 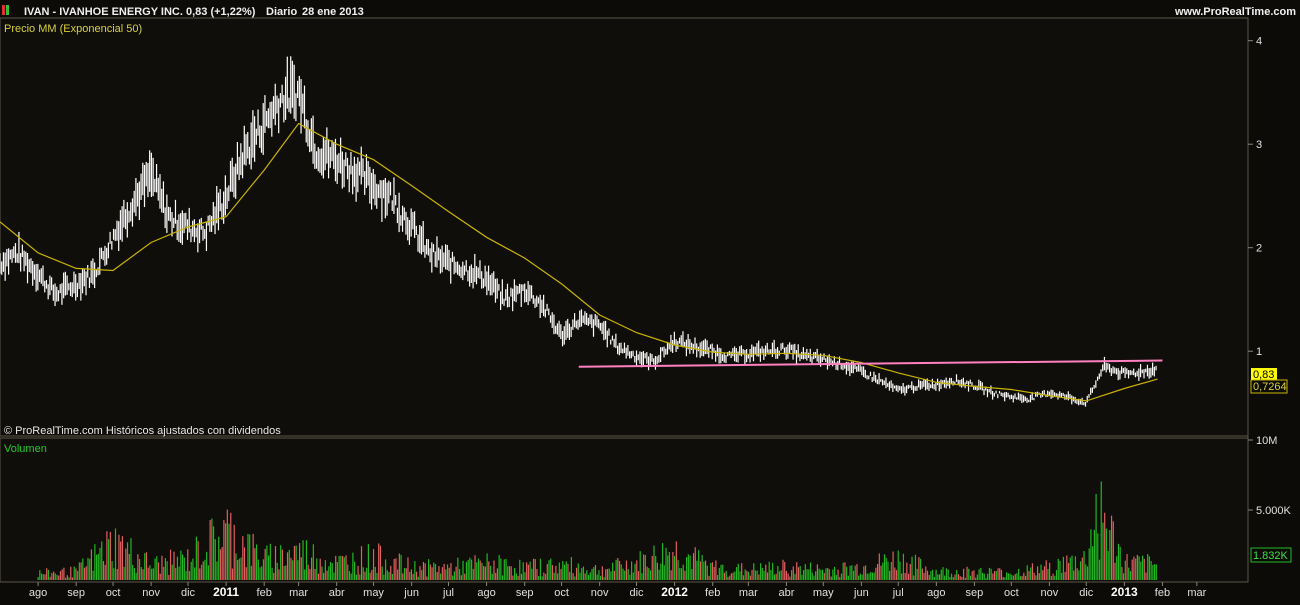 What do you see at coordinates (226, 592) in the screenshot?
I see `x-tick-label: 2011` at bounding box center [226, 592].